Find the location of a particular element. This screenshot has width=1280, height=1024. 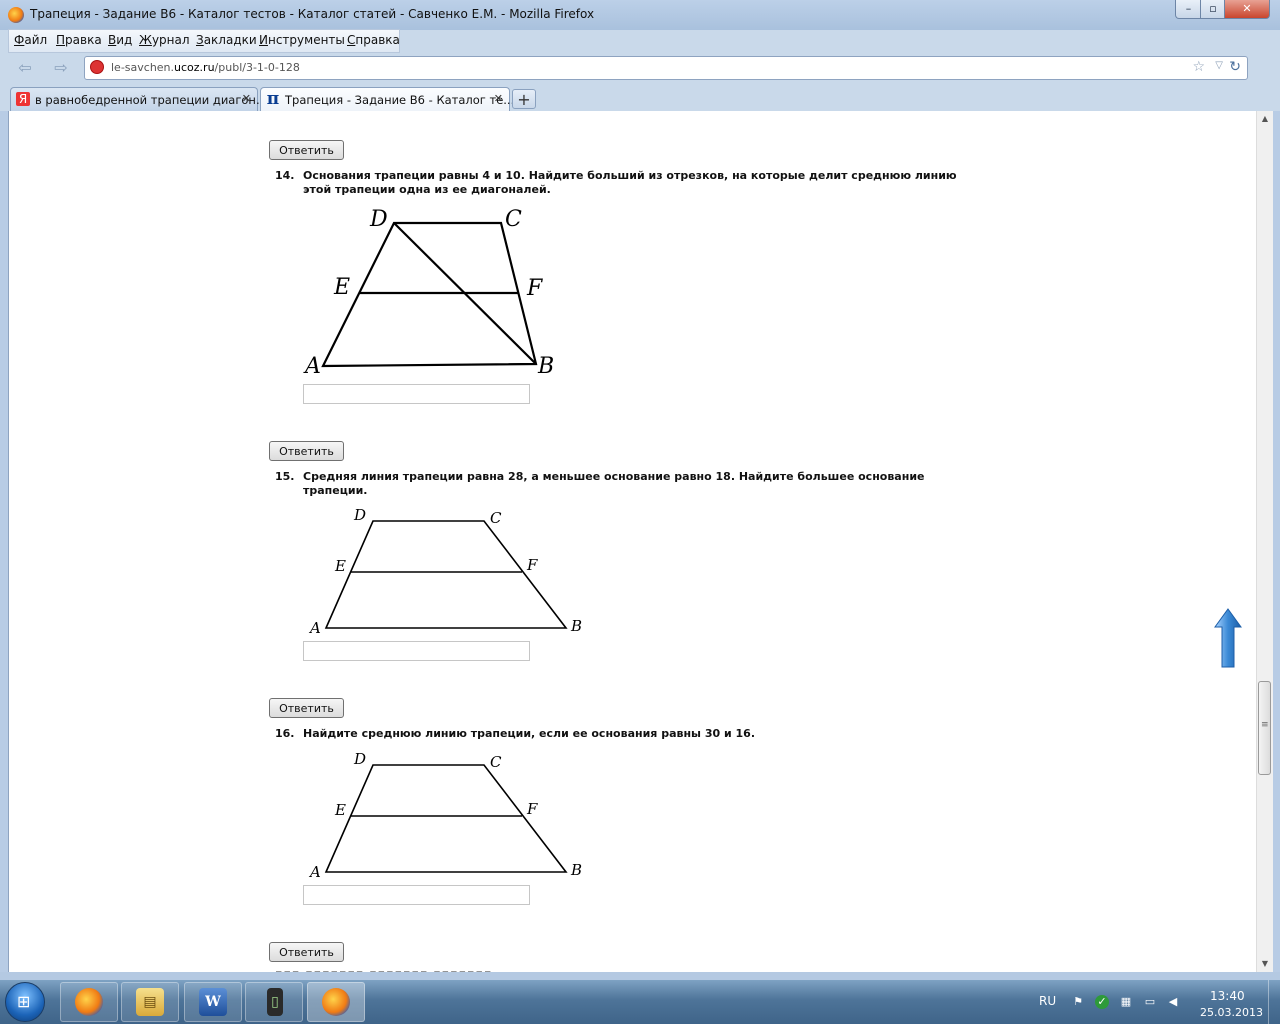

tab-yandex: Я в равнобедренной трапеции диагон... ✕ is located at coordinates (138, 99).